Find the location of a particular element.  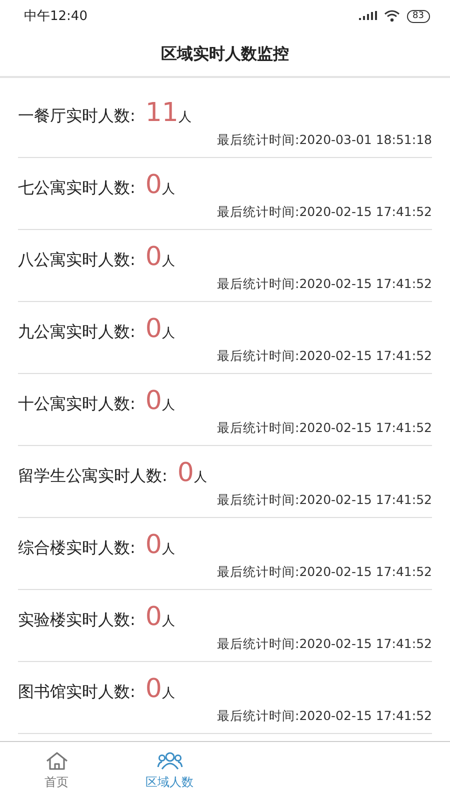

page-title: 区域实时人数监控 is located at coordinates (225, 54).